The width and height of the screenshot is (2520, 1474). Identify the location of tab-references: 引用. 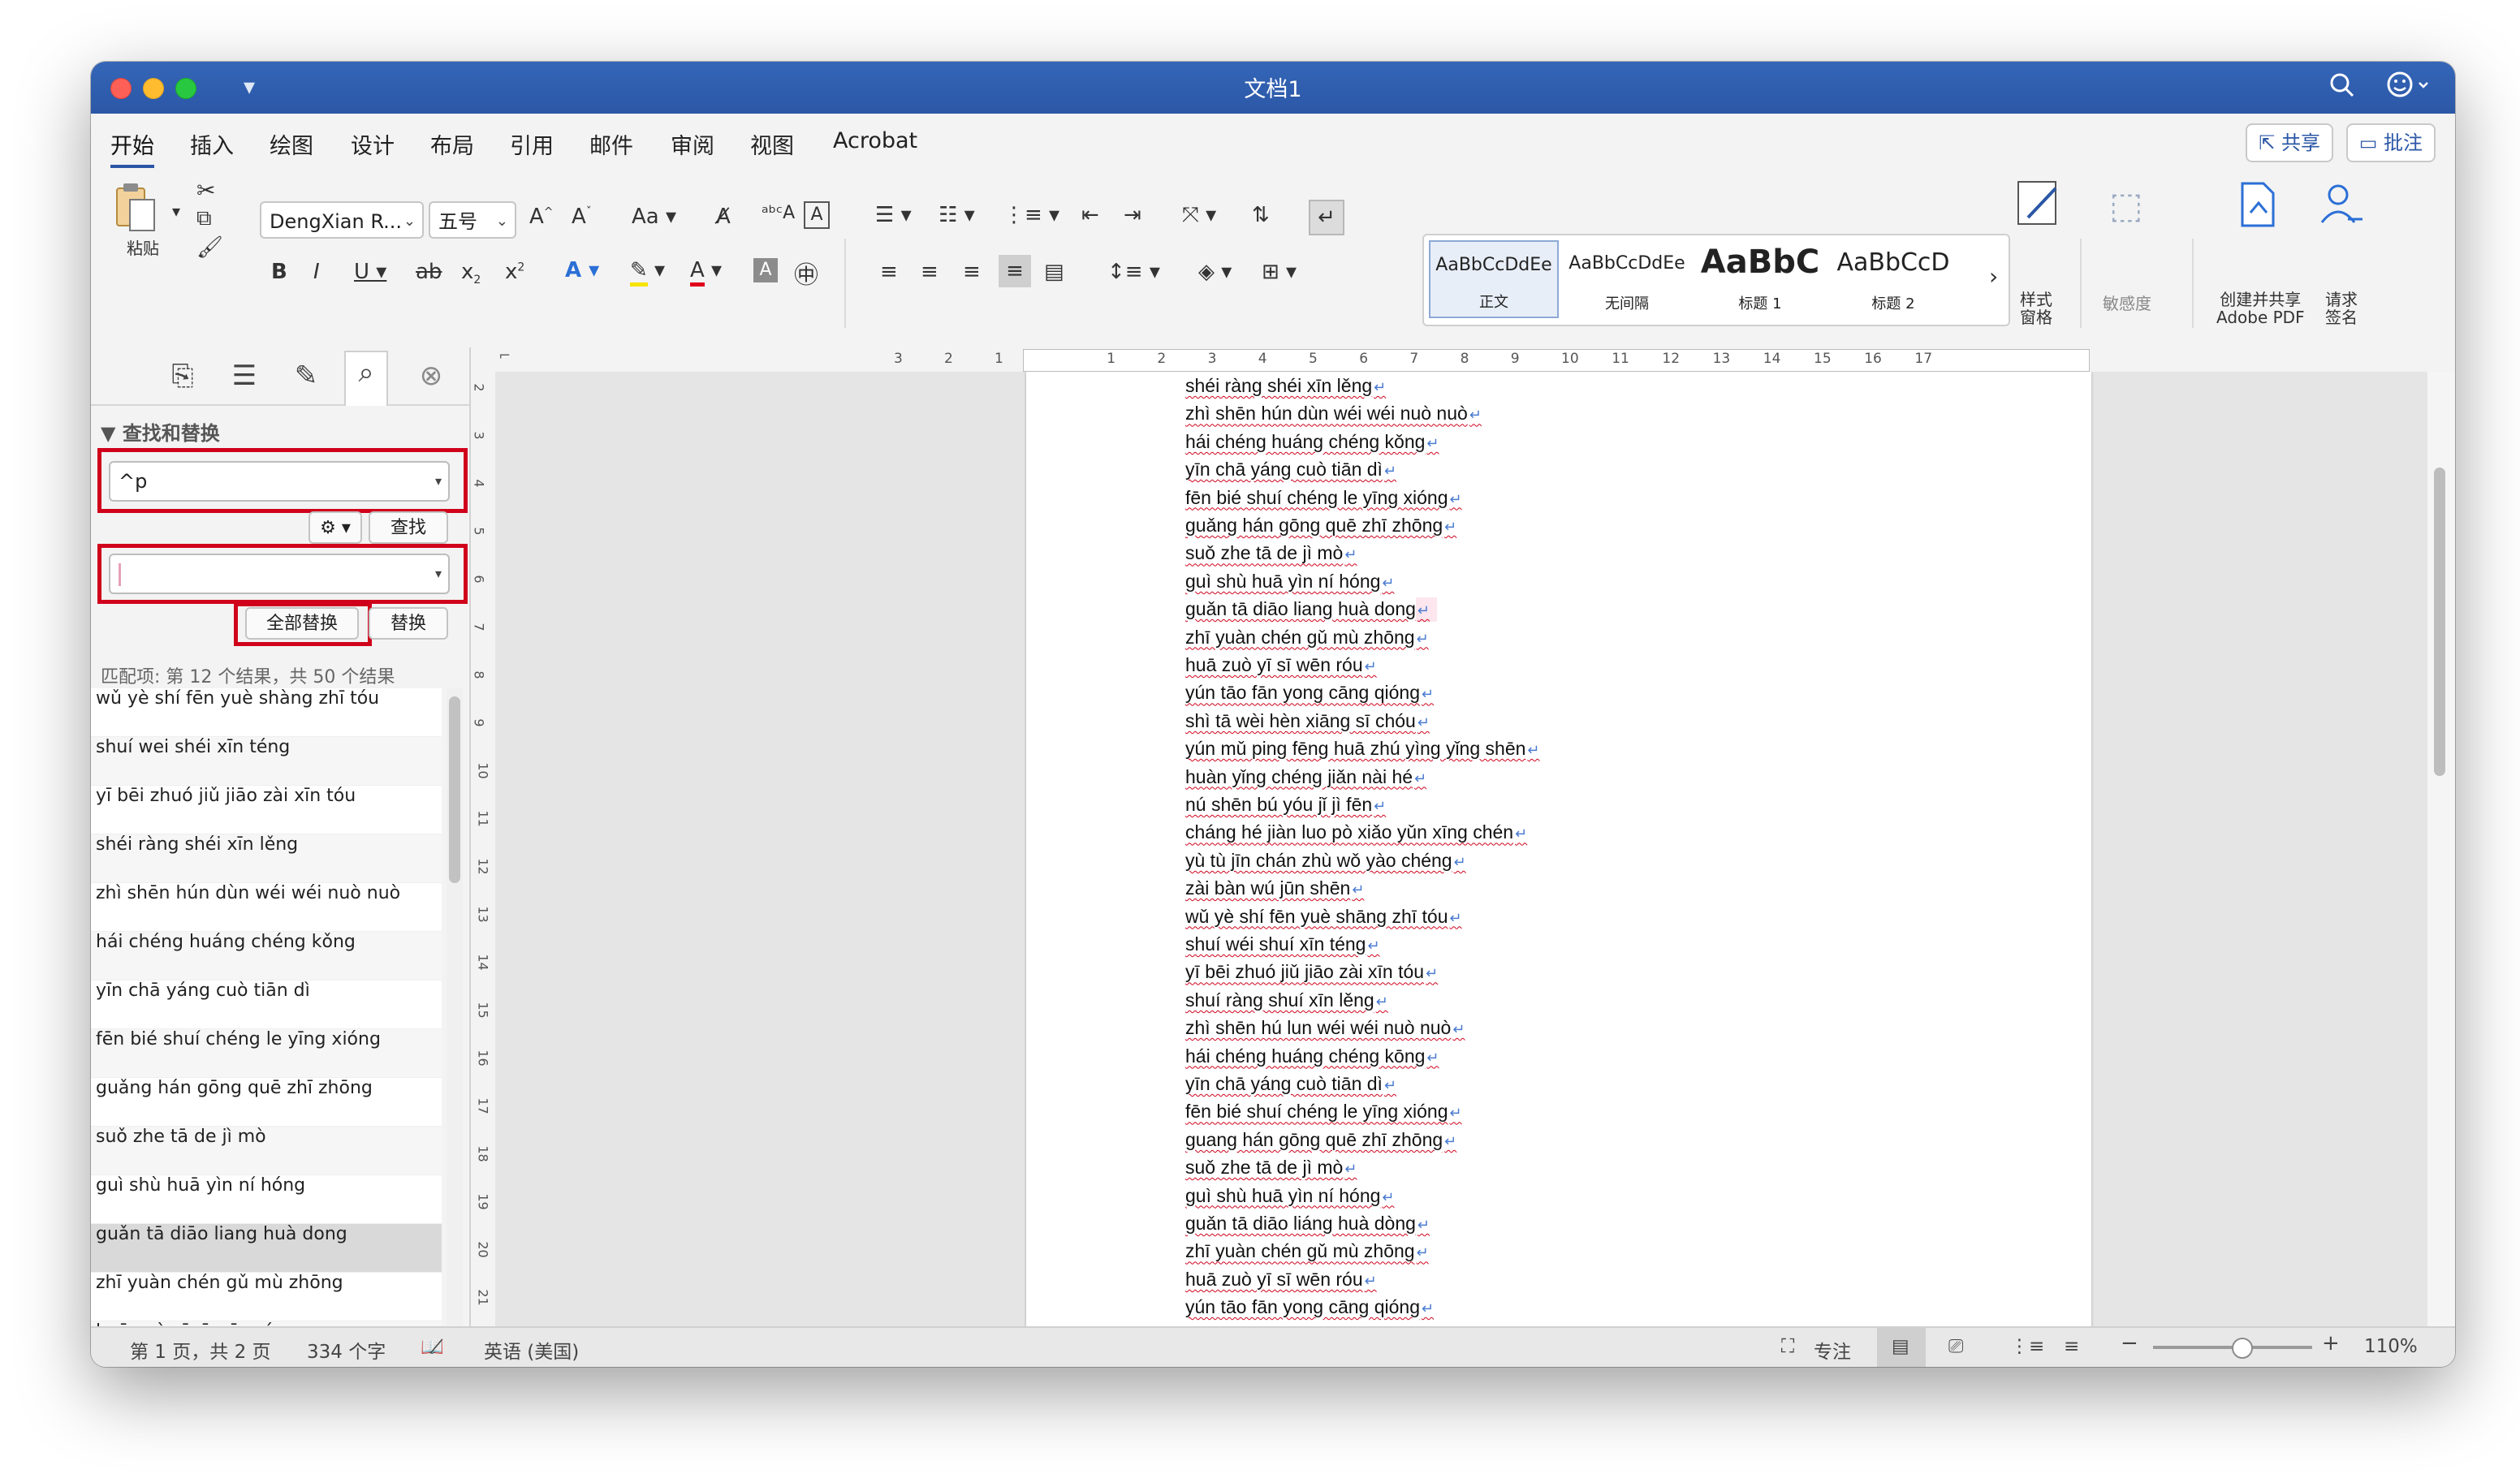
(532, 144).